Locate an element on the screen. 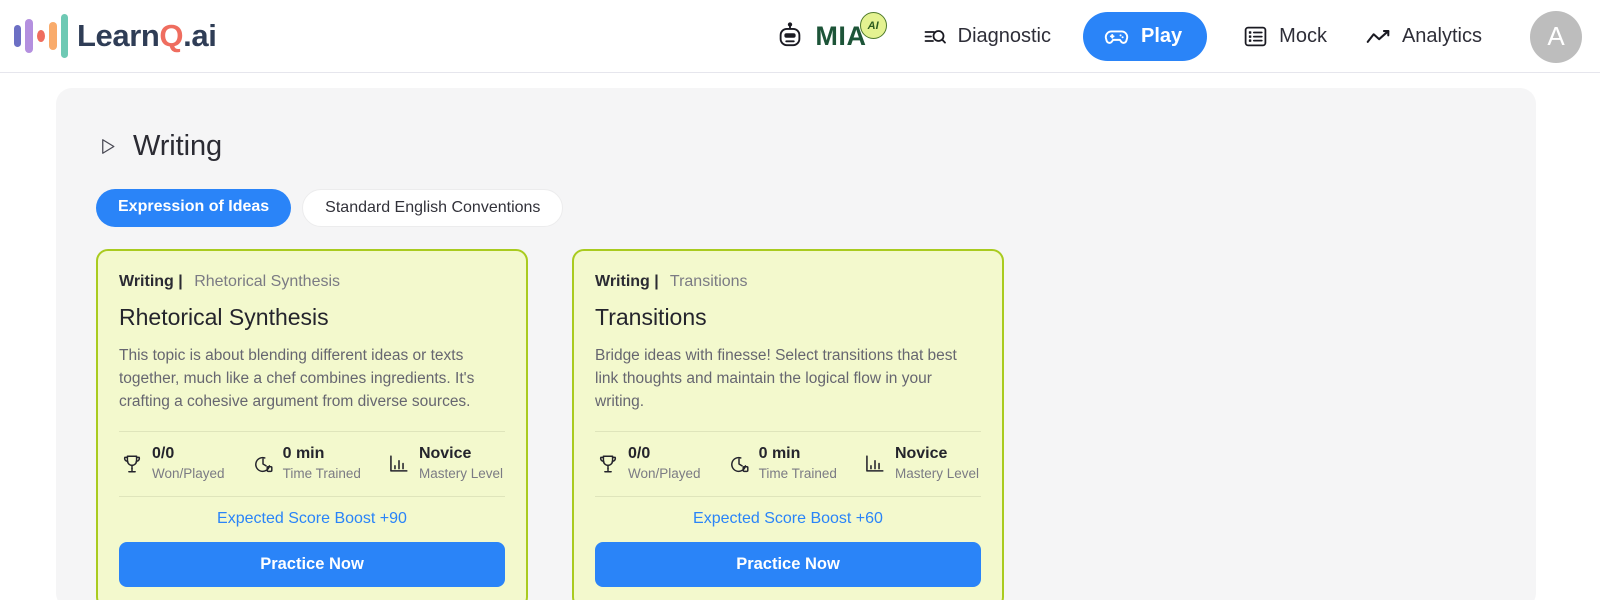 The height and width of the screenshot is (600, 1600). waveform-bars-logo is located at coordinates (41, 36).